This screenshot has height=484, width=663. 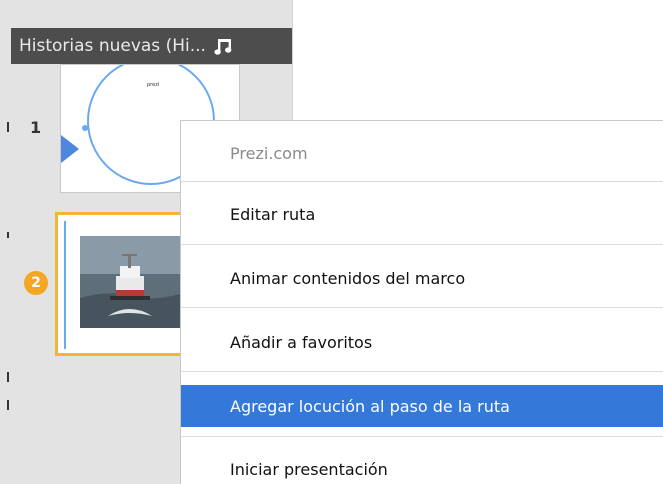 What do you see at coordinates (153, 85) in the screenshot?
I see `prezi-label: prezi` at bounding box center [153, 85].